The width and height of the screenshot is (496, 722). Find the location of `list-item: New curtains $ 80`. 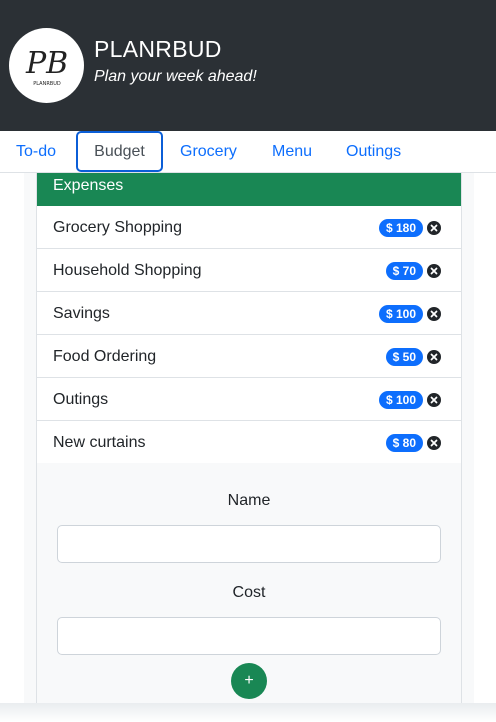

list-item: New curtains $ 80 is located at coordinates (249, 442).